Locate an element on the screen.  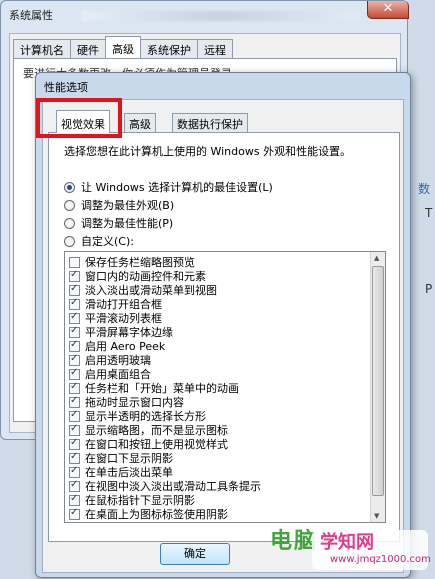
list-item: 在窗口和按钮上使用视觉样式 is located at coordinates (148, 444).